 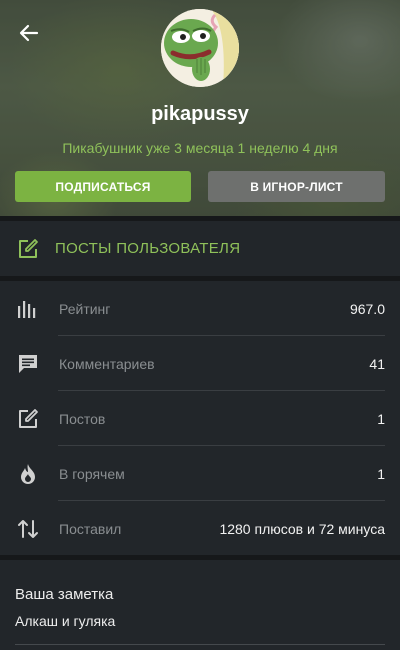 I want to click on avatar, so click(x=200, y=48).